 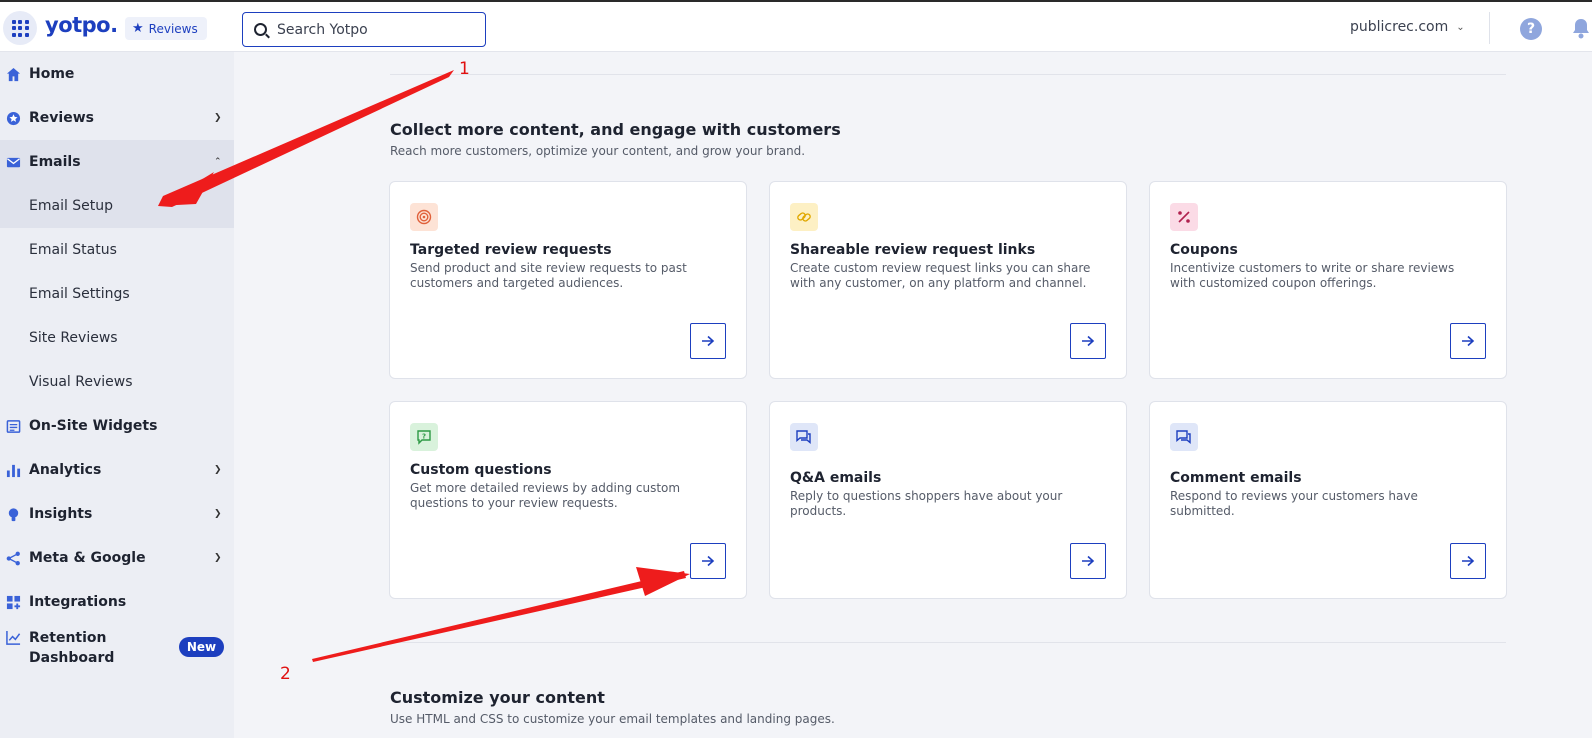 I want to click on sidebar-subitem-label: Visual Reviews, so click(x=81, y=382).